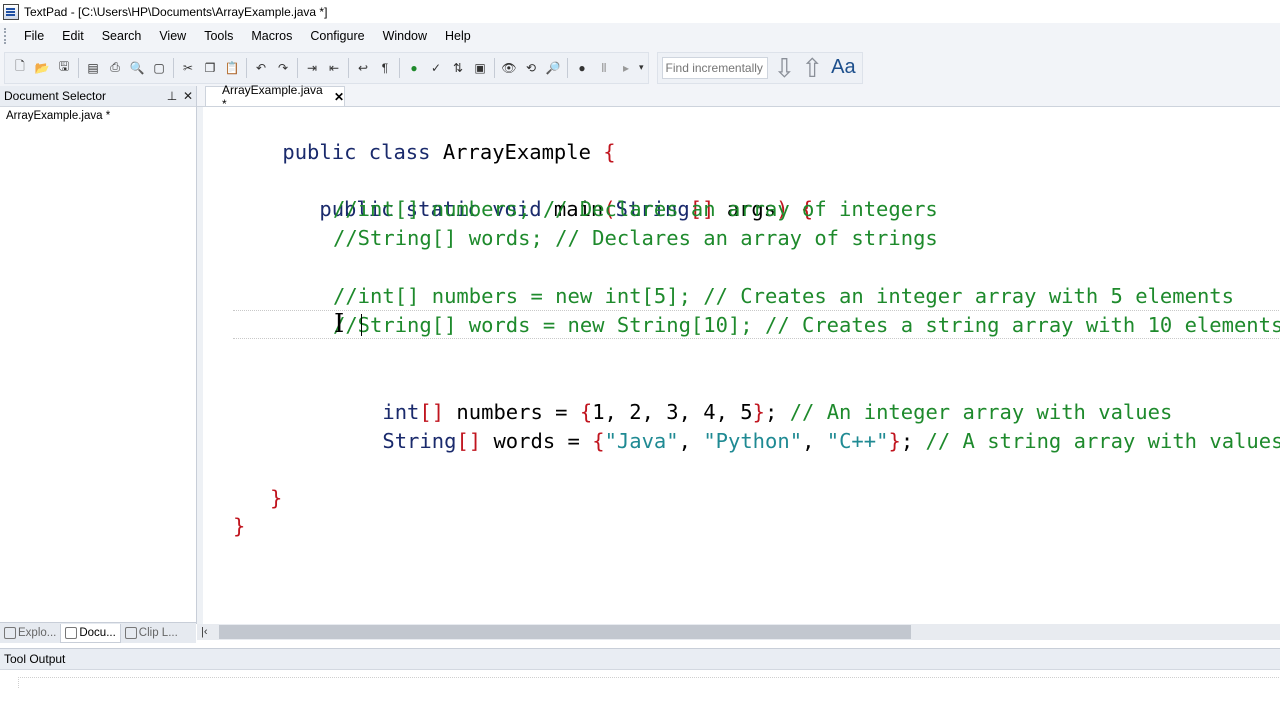 The image size is (1280, 721). Describe the element at coordinates (239, 526) in the screenshot. I see `code-line-10: }` at that location.